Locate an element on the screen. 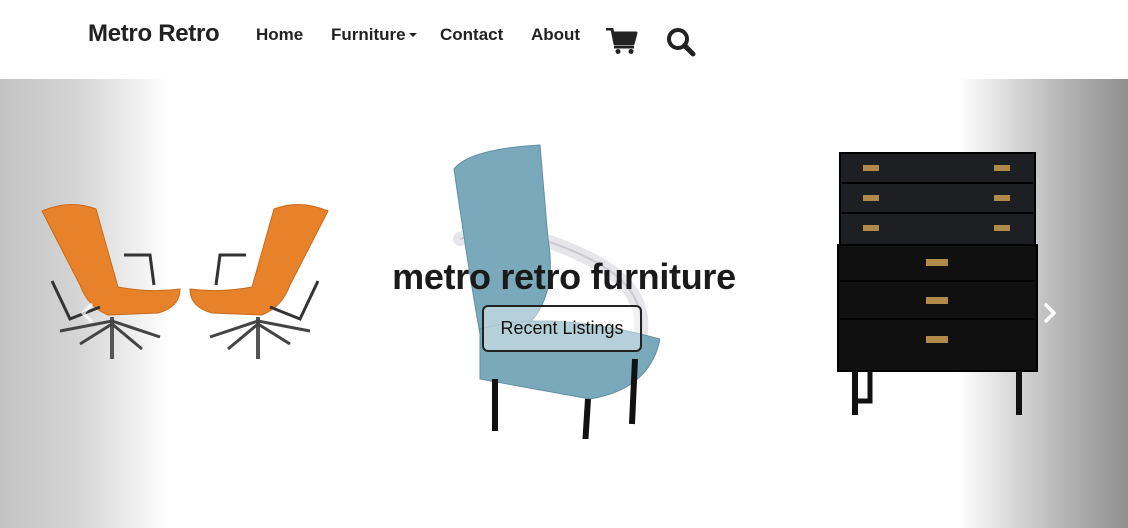 The width and height of the screenshot is (1128, 528). search-icon is located at coordinates (681, 42).